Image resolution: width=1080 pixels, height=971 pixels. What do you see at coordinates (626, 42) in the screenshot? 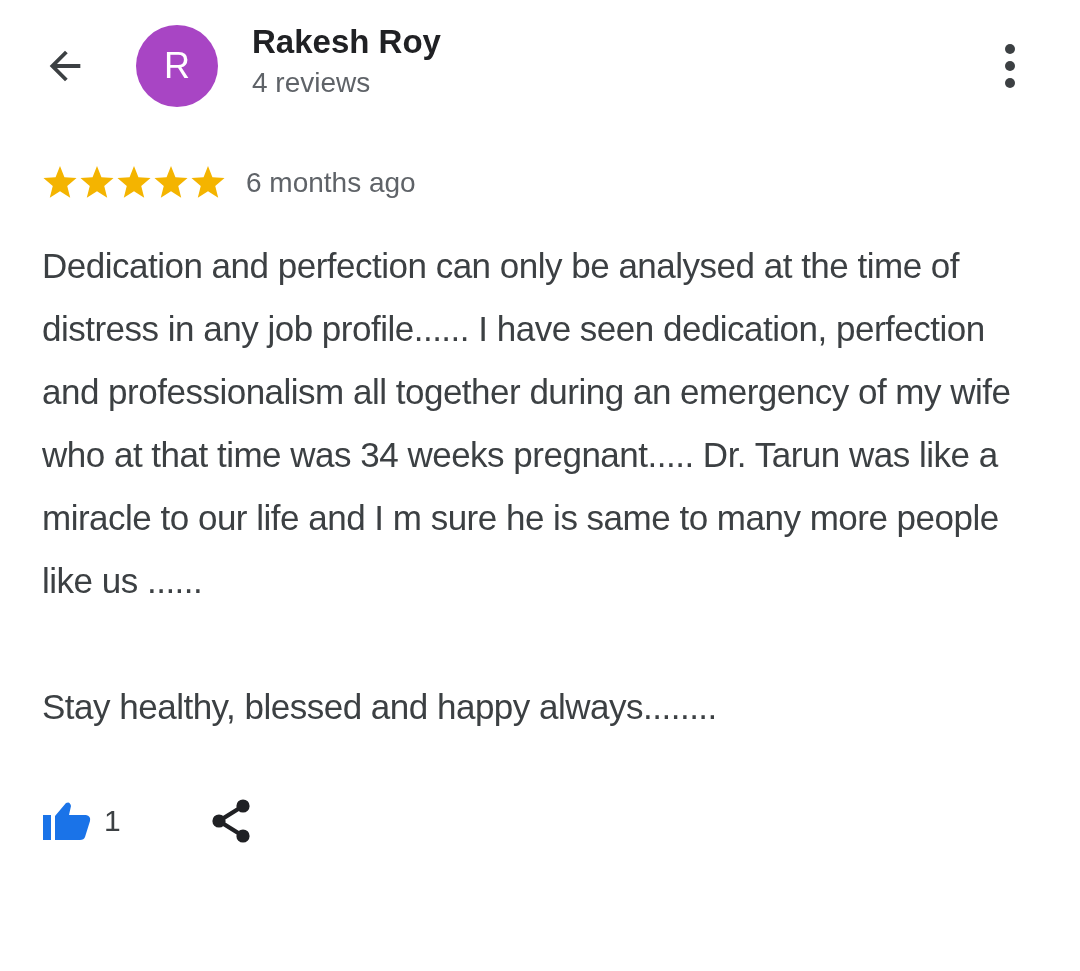
I see `reviewer-name: Rakesh Roy` at bounding box center [626, 42].